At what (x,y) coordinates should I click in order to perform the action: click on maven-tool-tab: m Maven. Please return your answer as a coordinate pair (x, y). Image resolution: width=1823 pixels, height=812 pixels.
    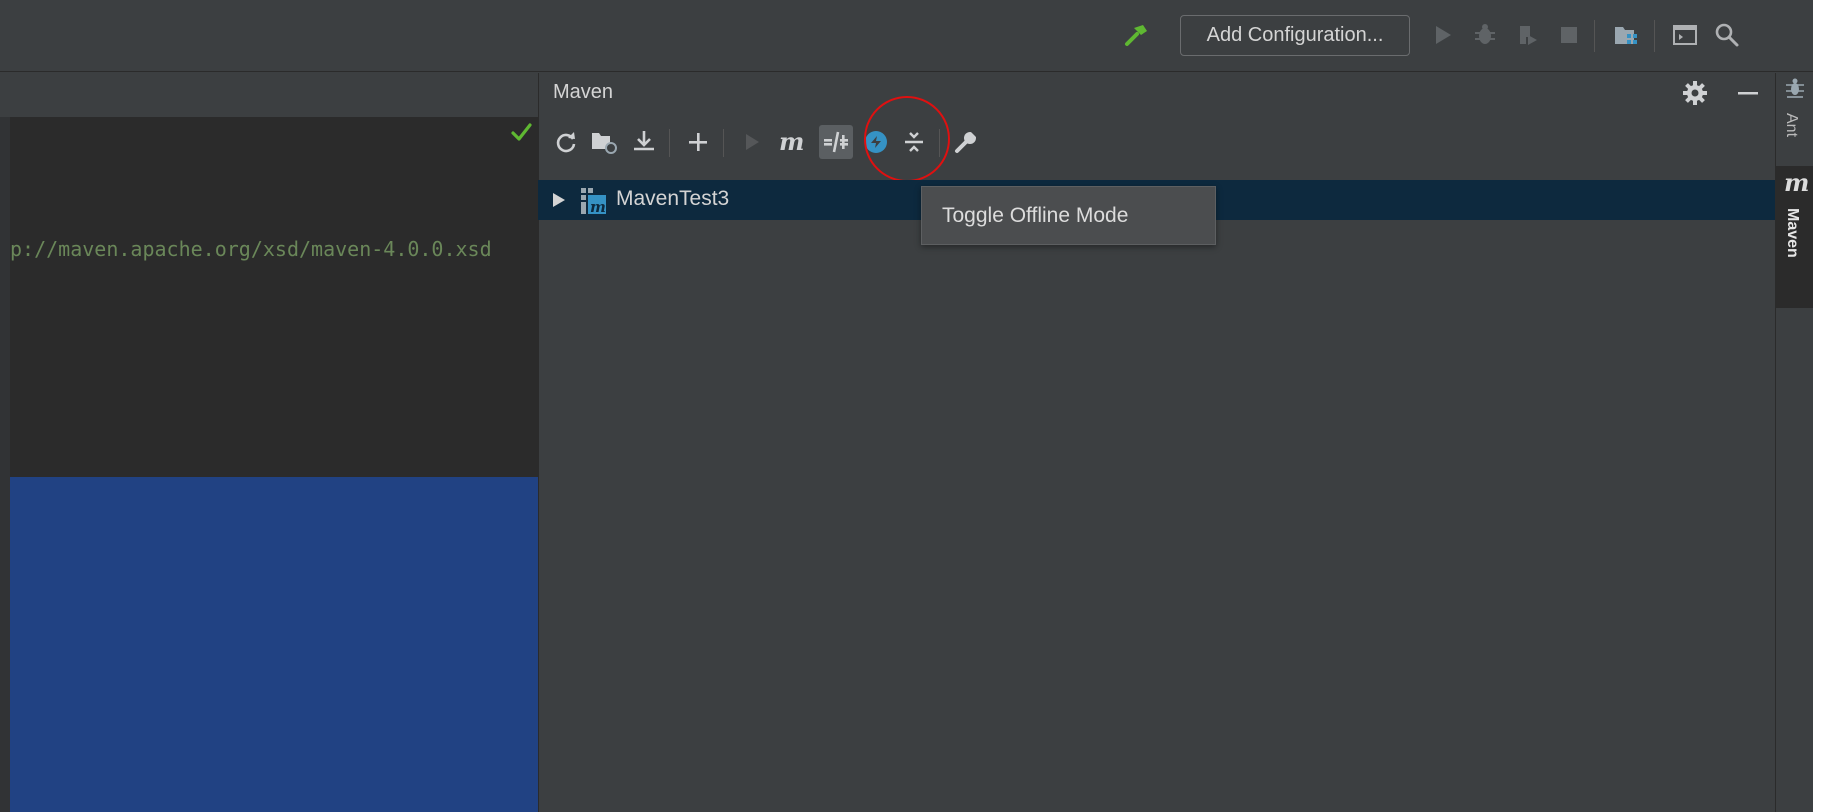
    Looking at the image, I should click on (1794, 237).